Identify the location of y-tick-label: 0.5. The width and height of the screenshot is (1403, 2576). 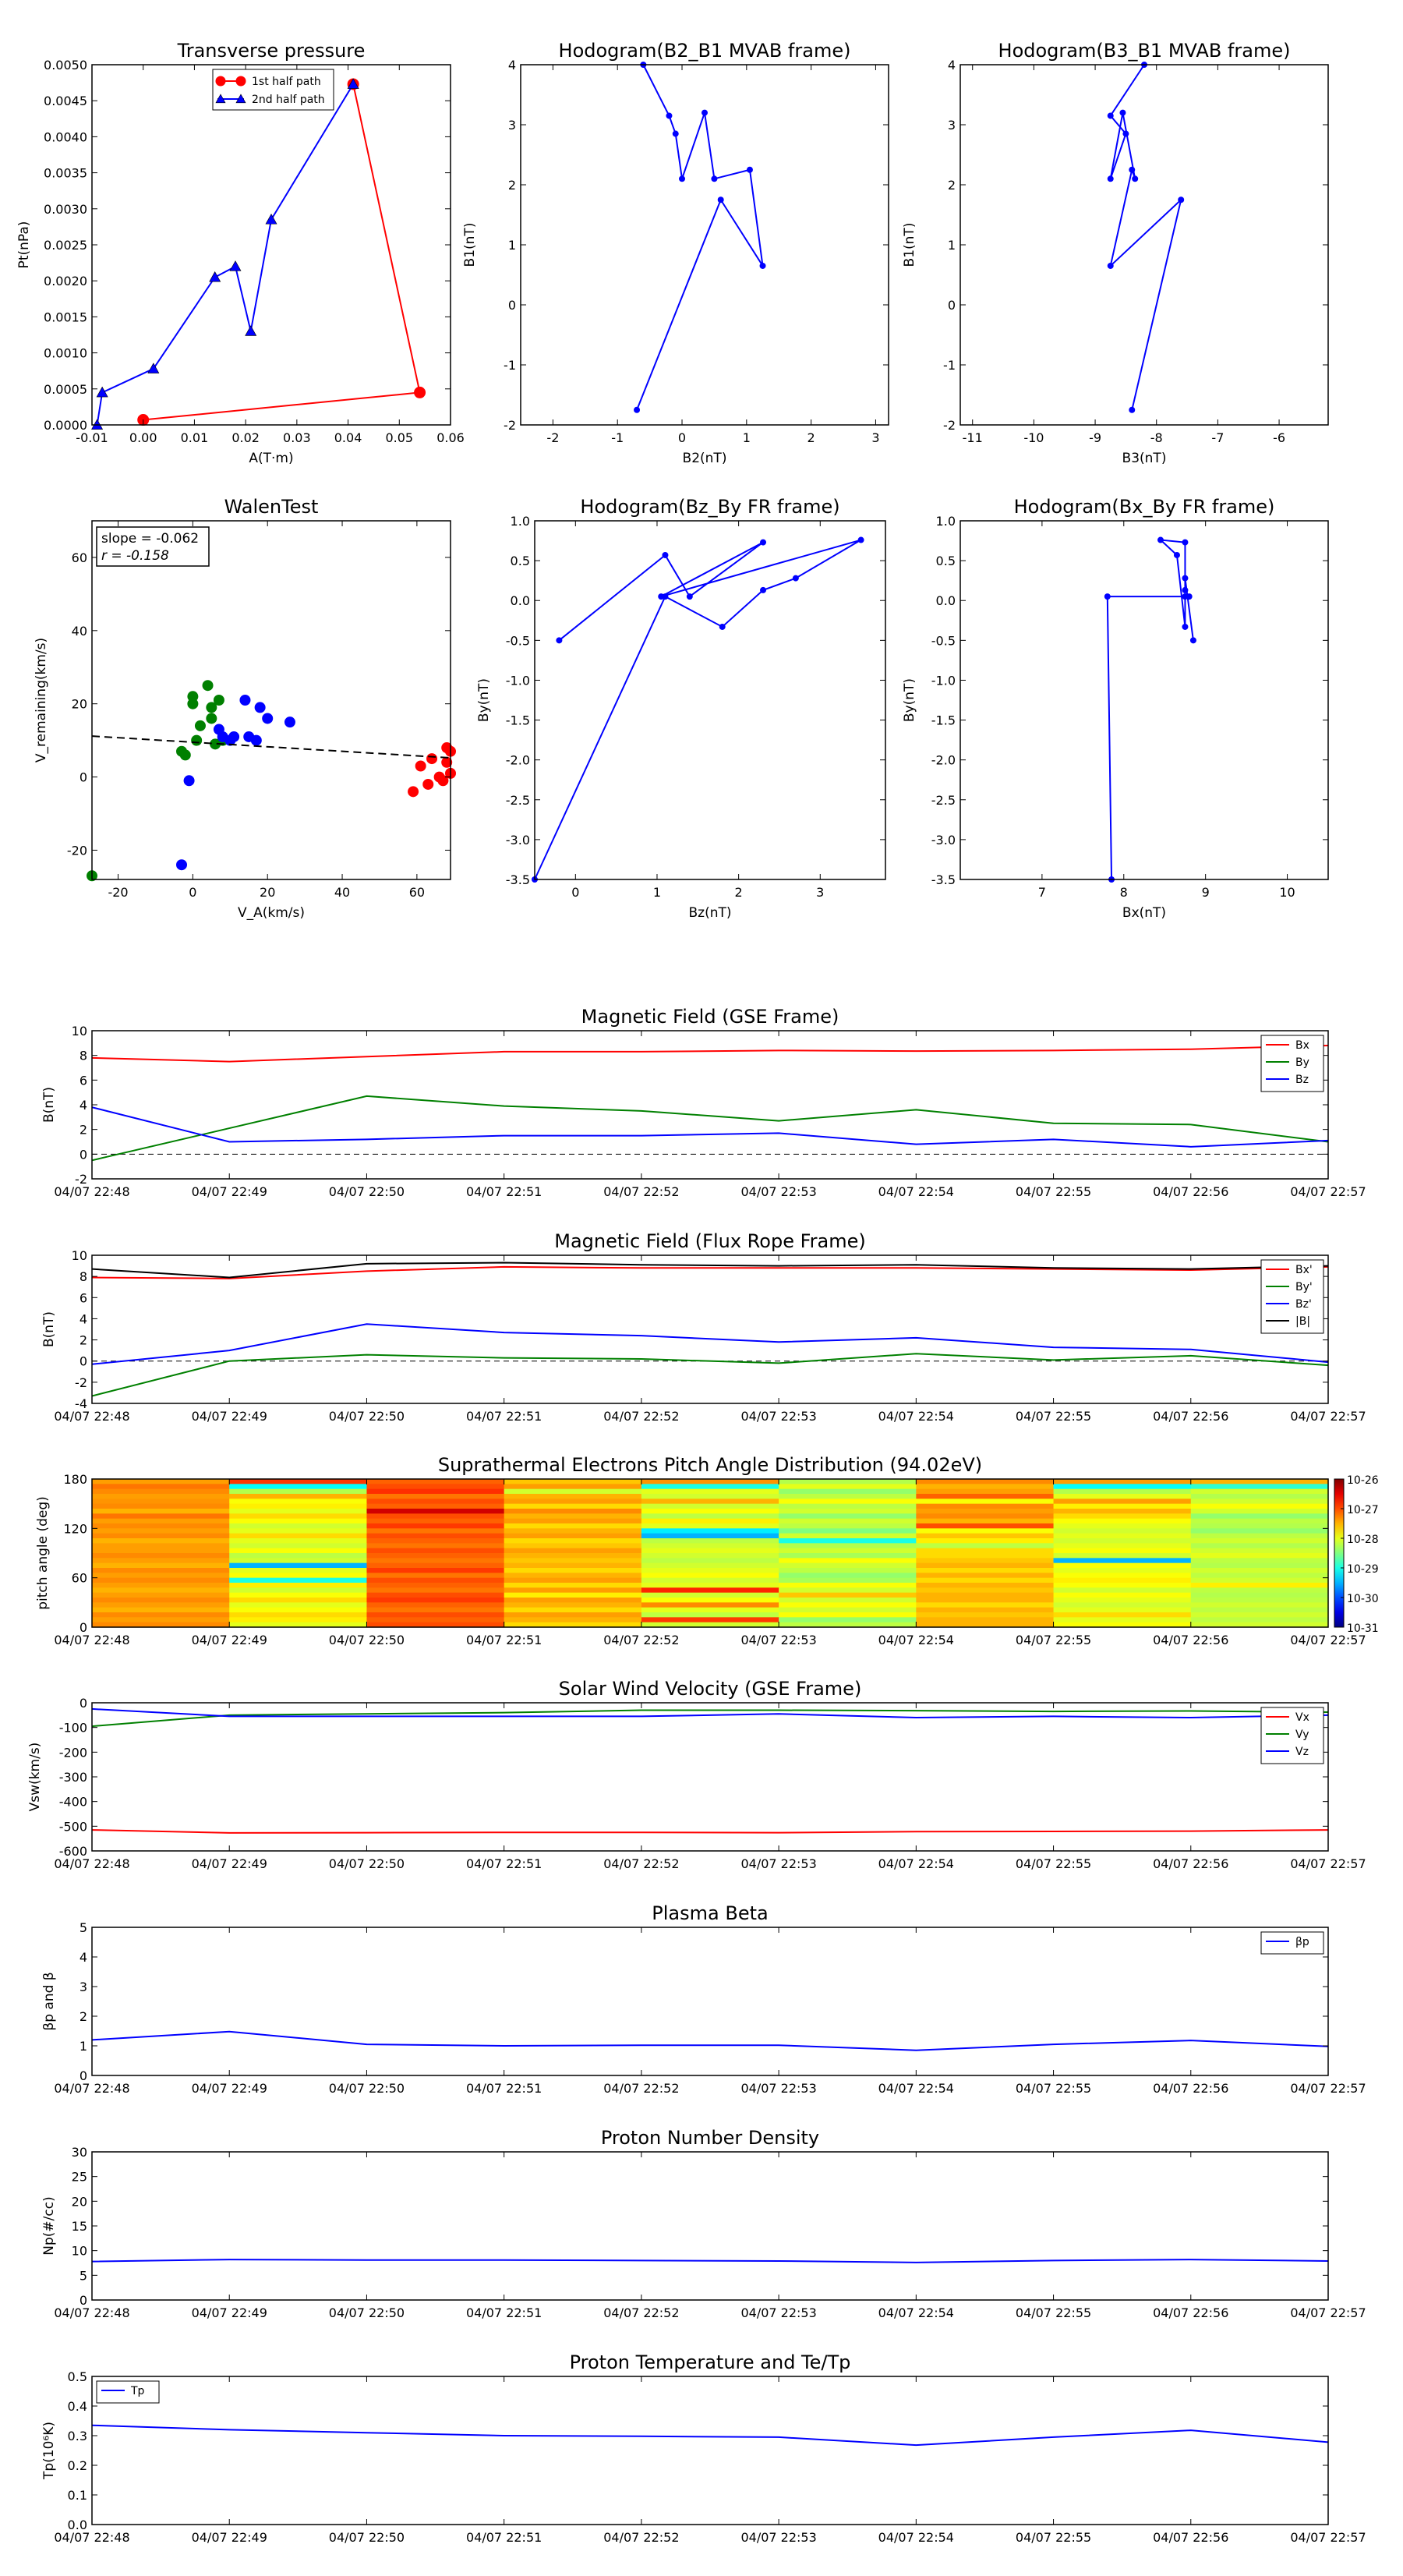
(77, 2376).